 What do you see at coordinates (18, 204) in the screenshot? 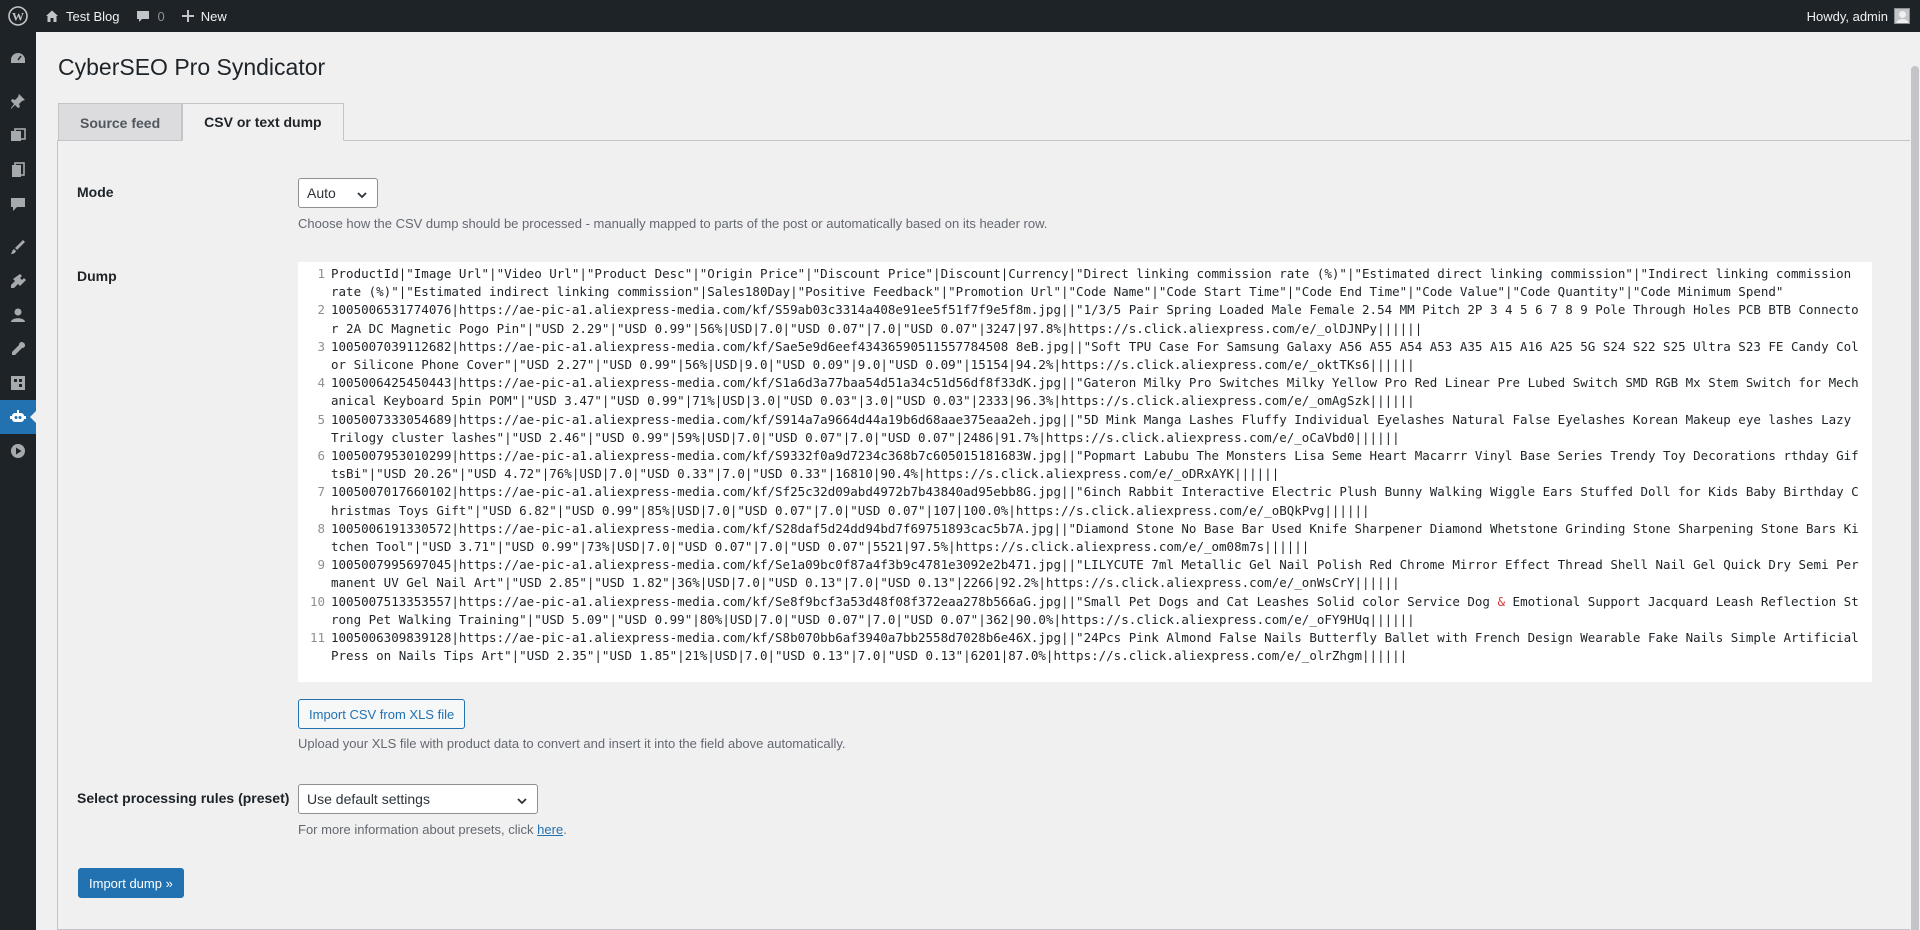
I see `comments-icon` at bounding box center [18, 204].